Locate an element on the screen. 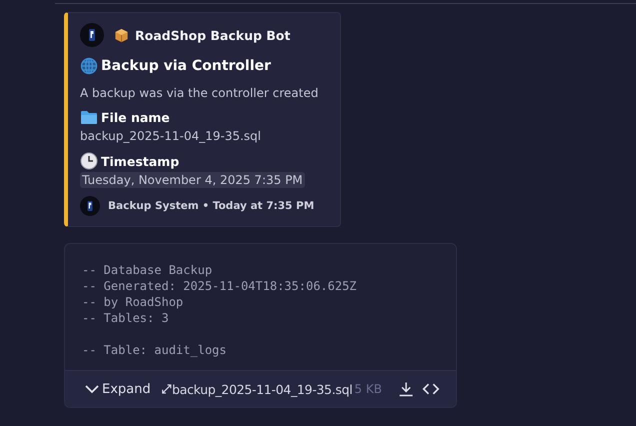 The width and height of the screenshot is (636, 426). code-line: -- Generated: 2025-11-04T18:35:06.625Z is located at coordinates (220, 286).